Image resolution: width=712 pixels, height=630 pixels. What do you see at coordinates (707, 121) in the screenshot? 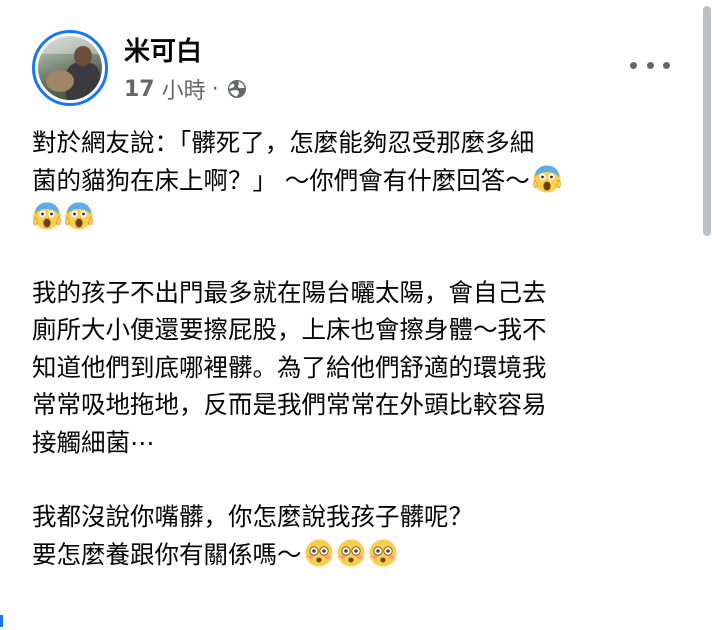
I see `scrollbar-thumb` at bounding box center [707, 121].